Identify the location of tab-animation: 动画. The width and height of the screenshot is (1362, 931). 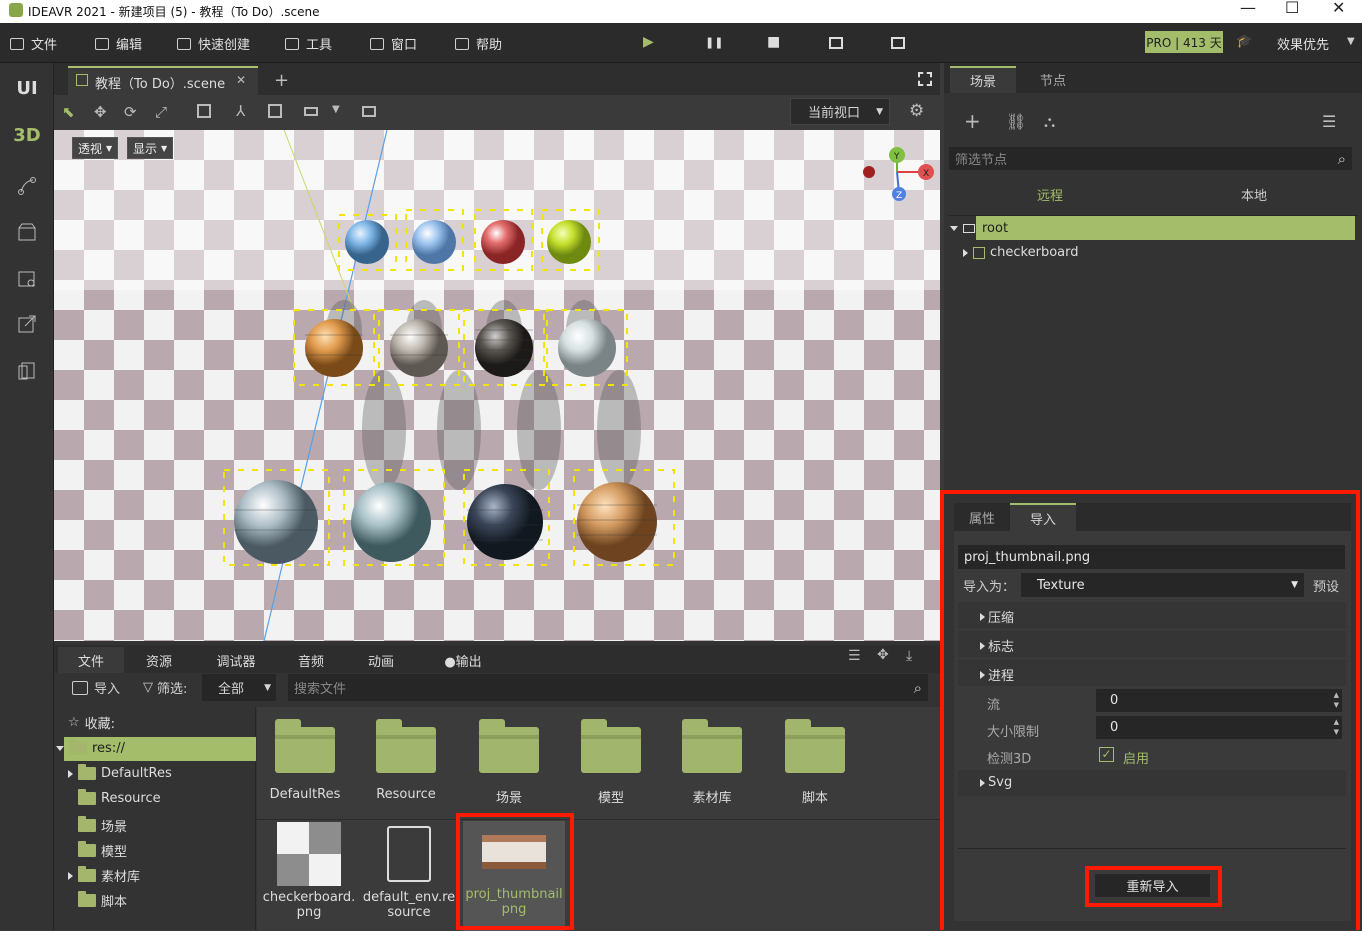
(381, 660).